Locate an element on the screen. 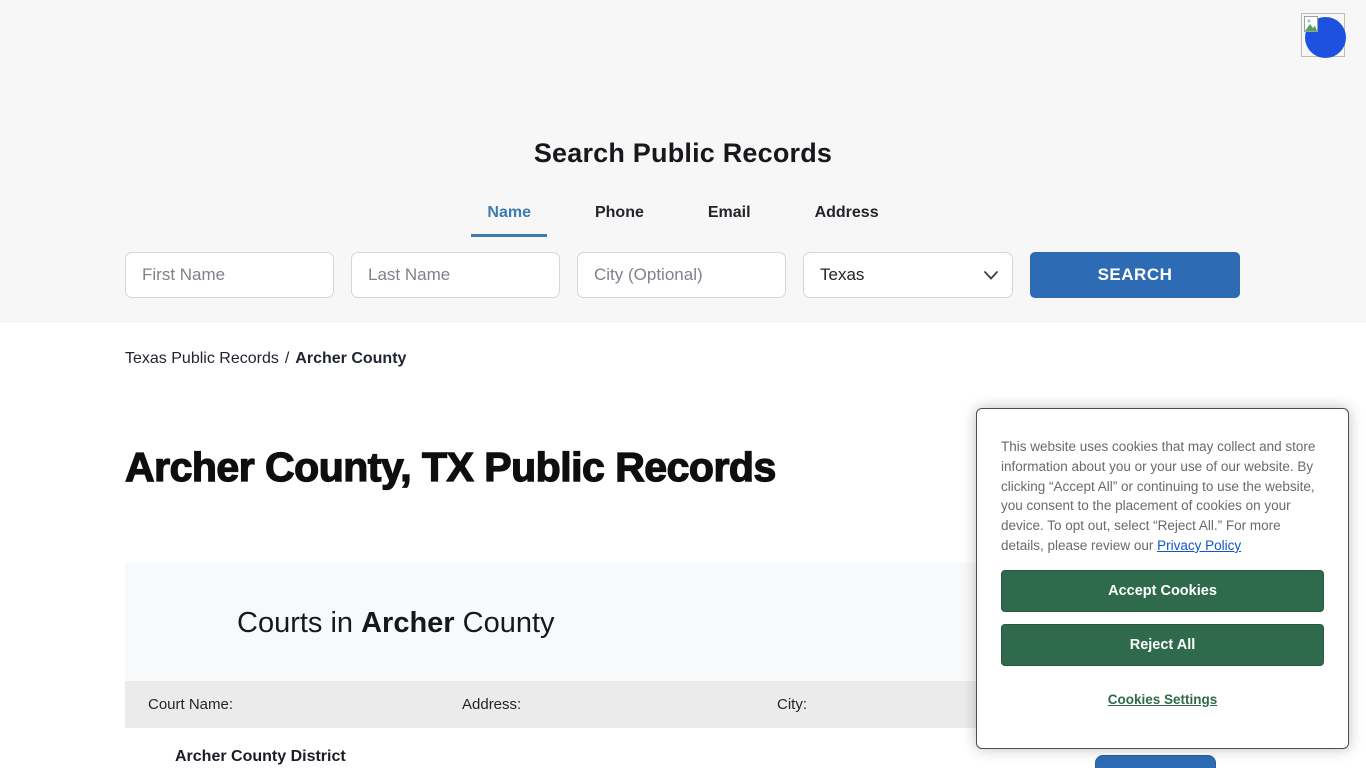 The width and height of the screenshot is (1366, 768). row-action-button is located at coordinates (1155, 761).